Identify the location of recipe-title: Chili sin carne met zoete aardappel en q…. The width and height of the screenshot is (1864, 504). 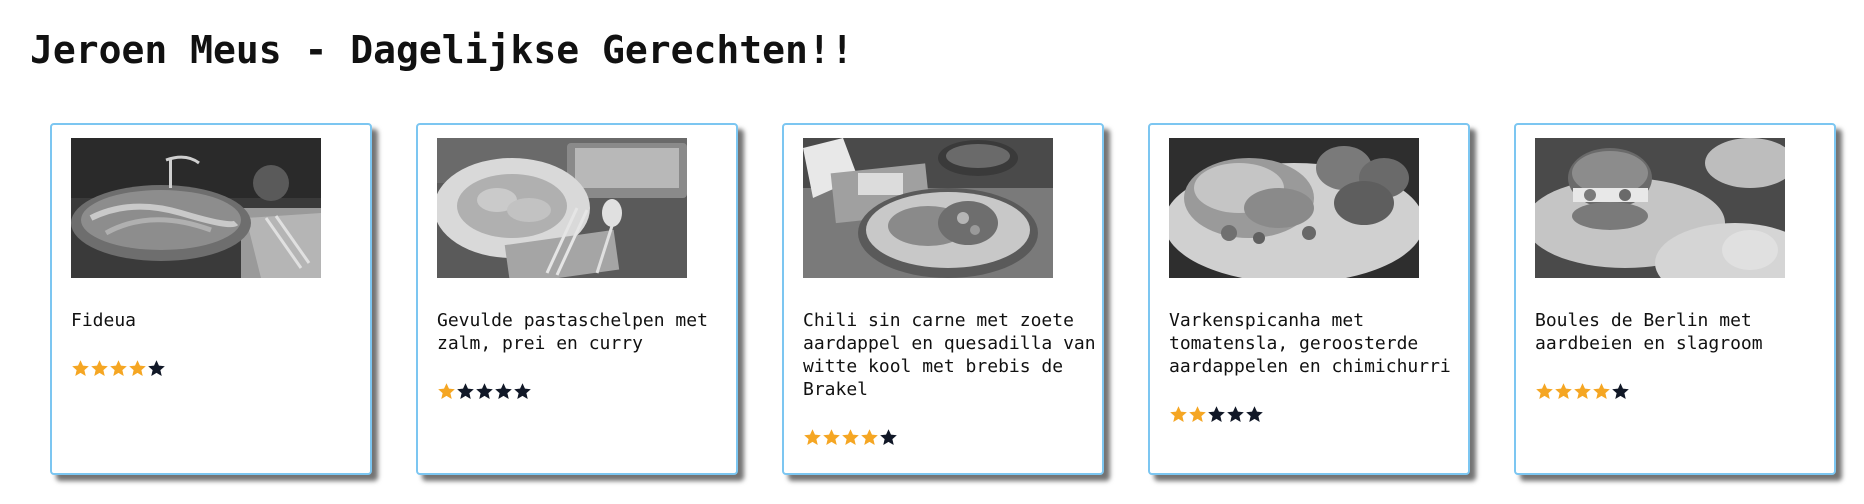
(953, 355).